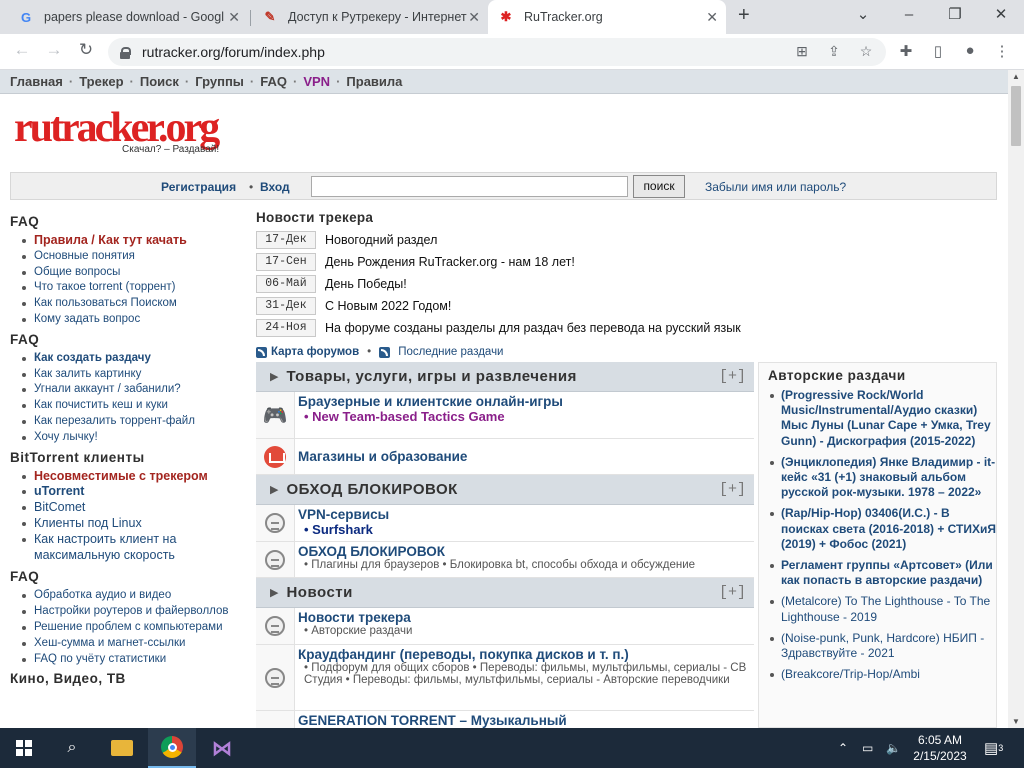 This screenshot has height=768, width=1024. What do you see at coordinates (1016, 721) in the screenshot?
I see `scroll-down-icon: ▼` at bounding box center [1016, 721].